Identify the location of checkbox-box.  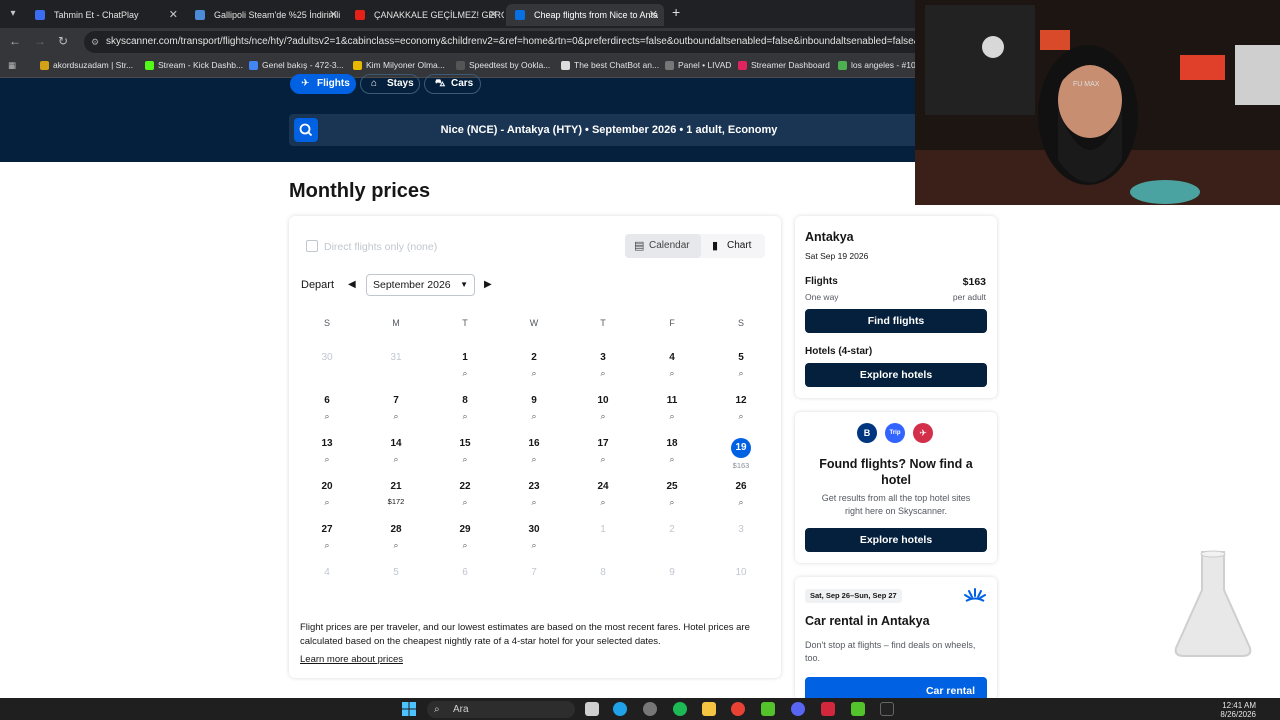
(312, 246).